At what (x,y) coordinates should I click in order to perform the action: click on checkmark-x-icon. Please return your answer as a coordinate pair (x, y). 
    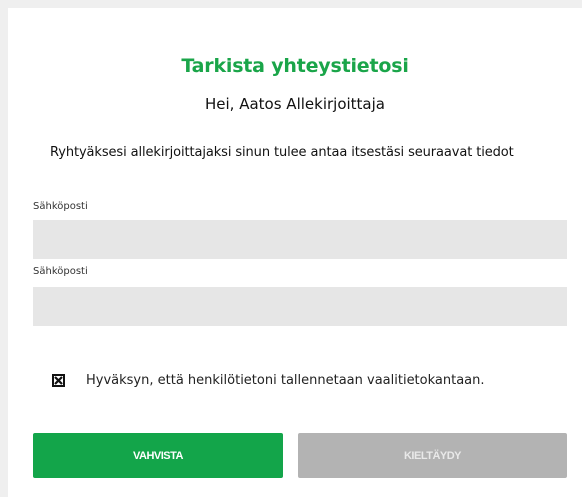
    Looking at the image, I should click on (58, 380).